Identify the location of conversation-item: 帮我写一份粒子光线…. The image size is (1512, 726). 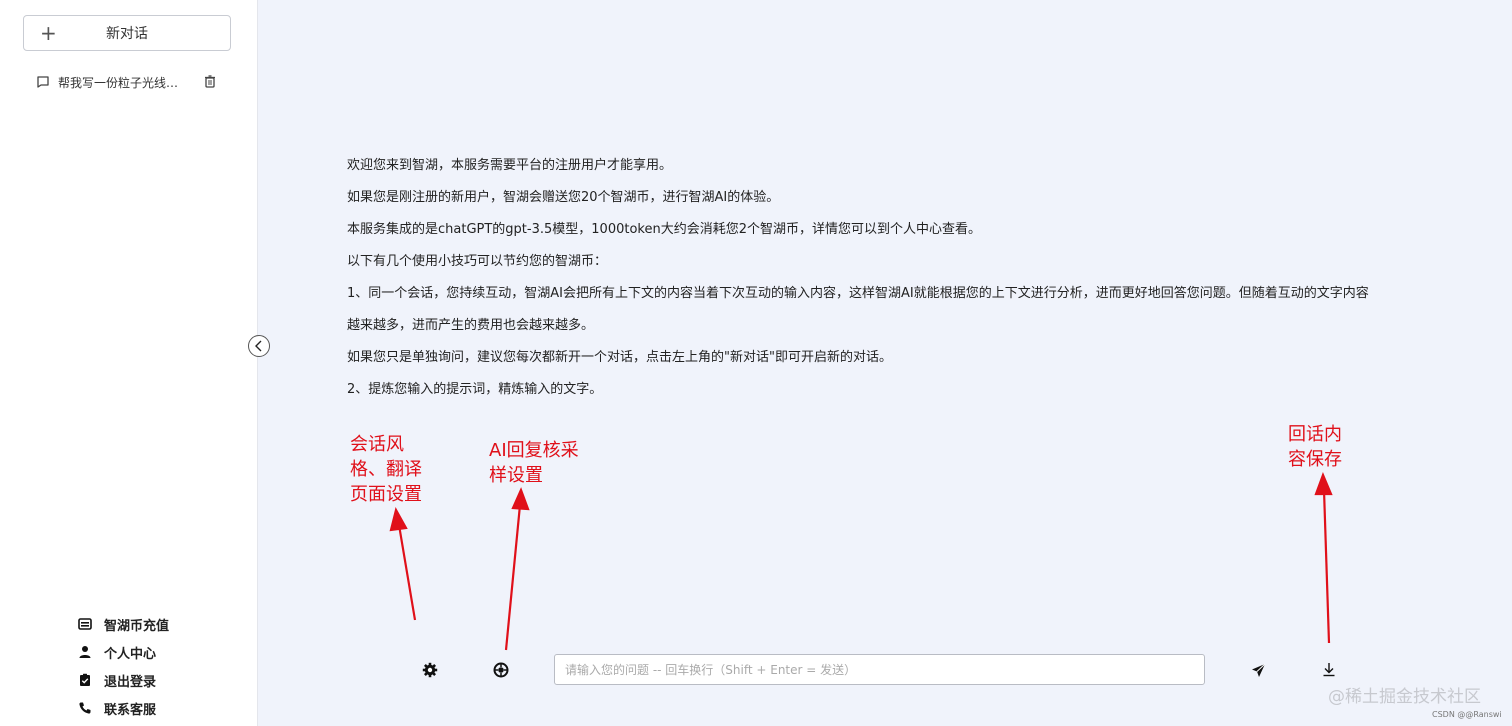
(131, 82).